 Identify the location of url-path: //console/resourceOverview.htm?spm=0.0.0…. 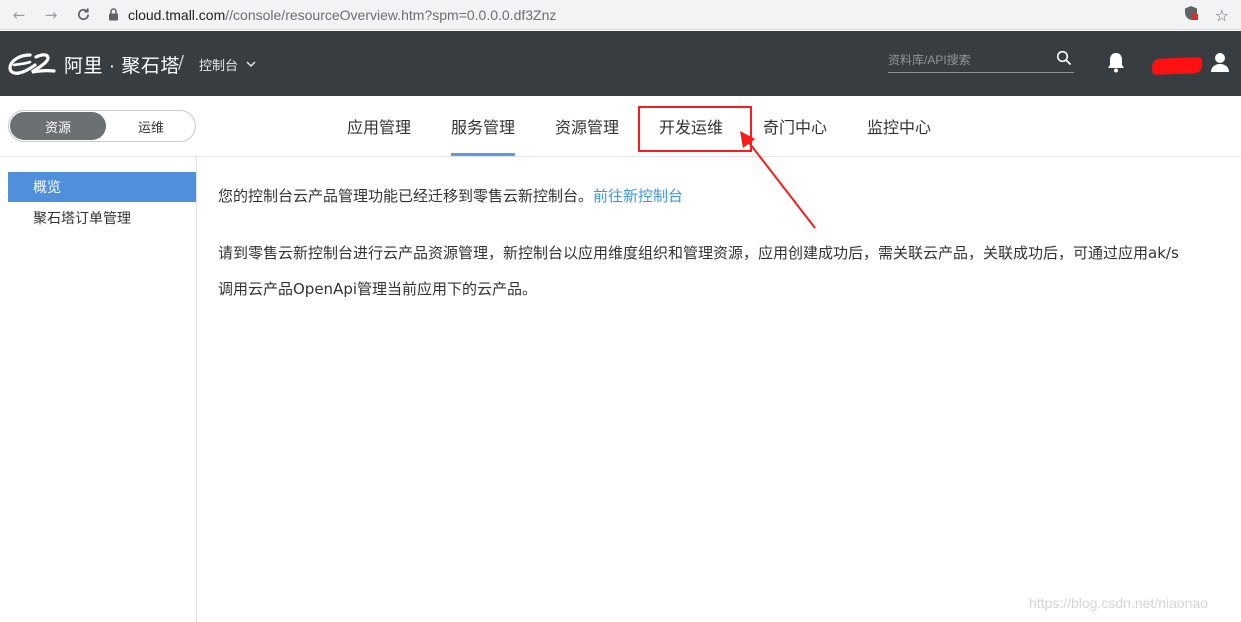
(391, 14).